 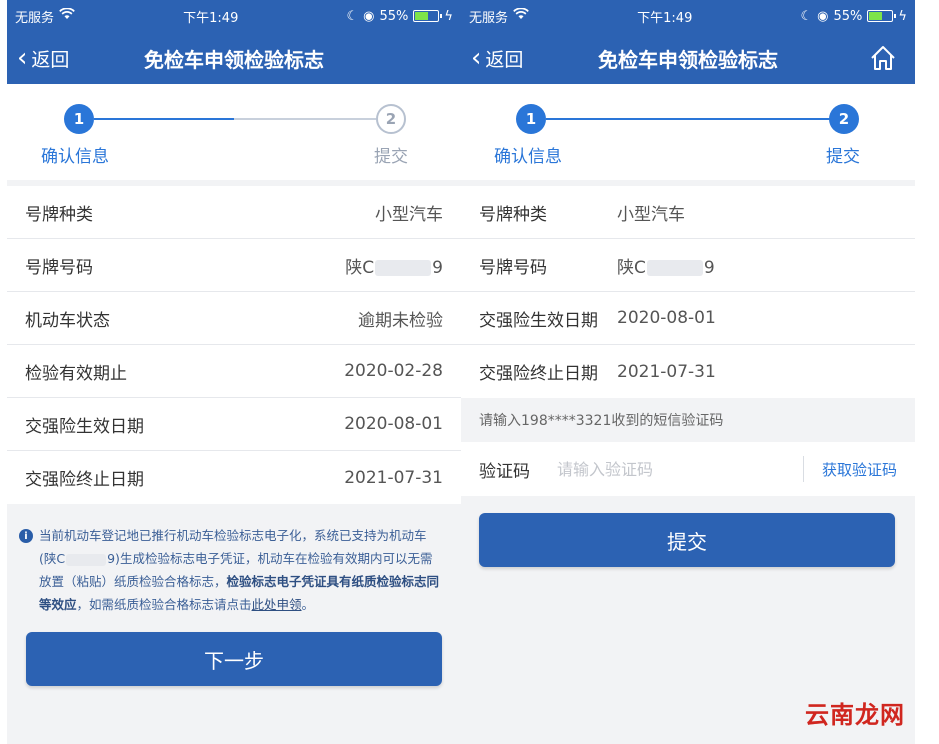 I want to click on home-icon, so click(x=883, y=58).